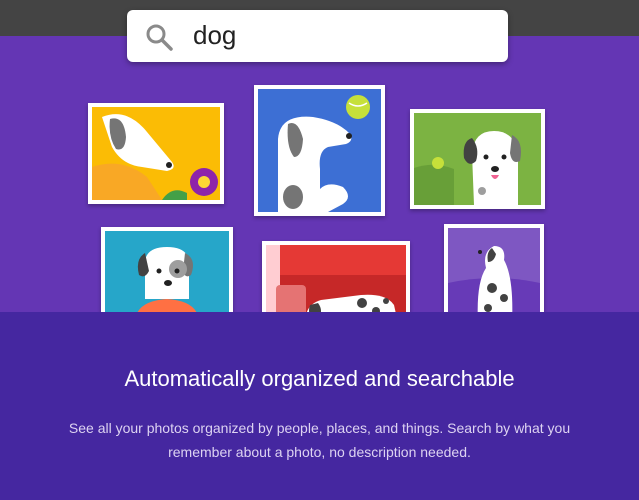 This screenshot has height=500, width=639. I want to click on feature-title: Automatically organized and searchable, so click(319, 378).